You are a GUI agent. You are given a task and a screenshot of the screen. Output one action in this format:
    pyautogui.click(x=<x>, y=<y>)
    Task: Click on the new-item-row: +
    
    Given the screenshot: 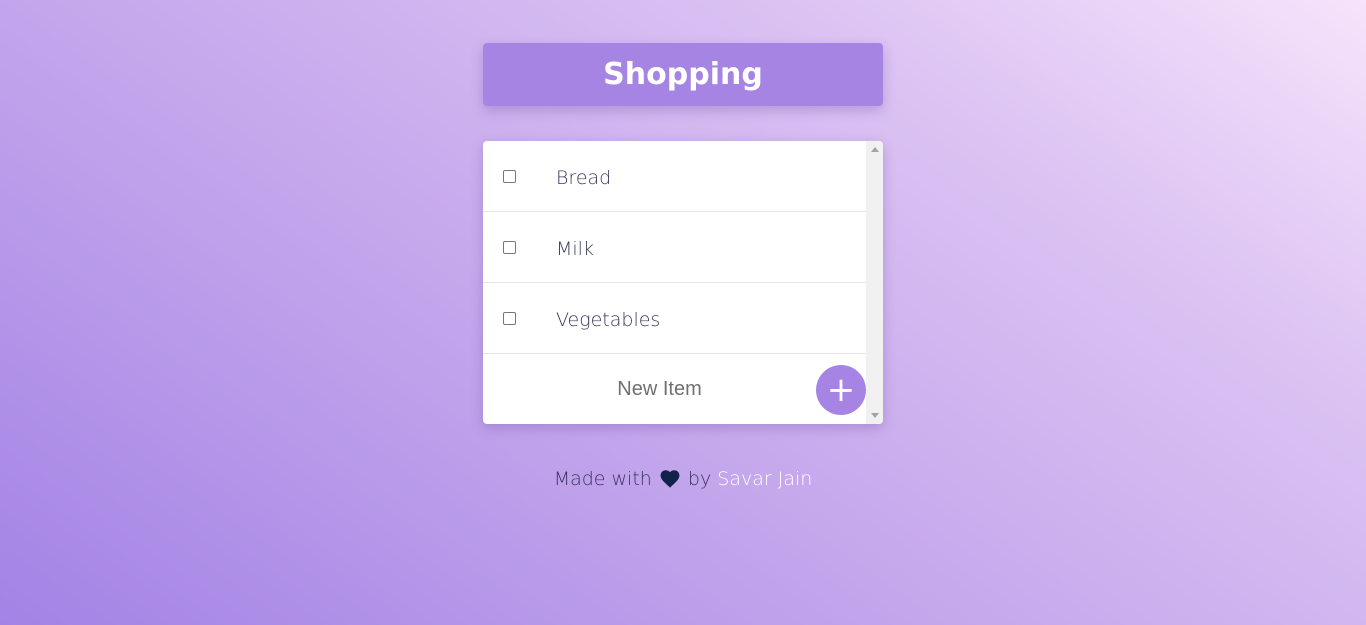 What is the action you would take?
    pyautogui.click(x=674, y=389)
    